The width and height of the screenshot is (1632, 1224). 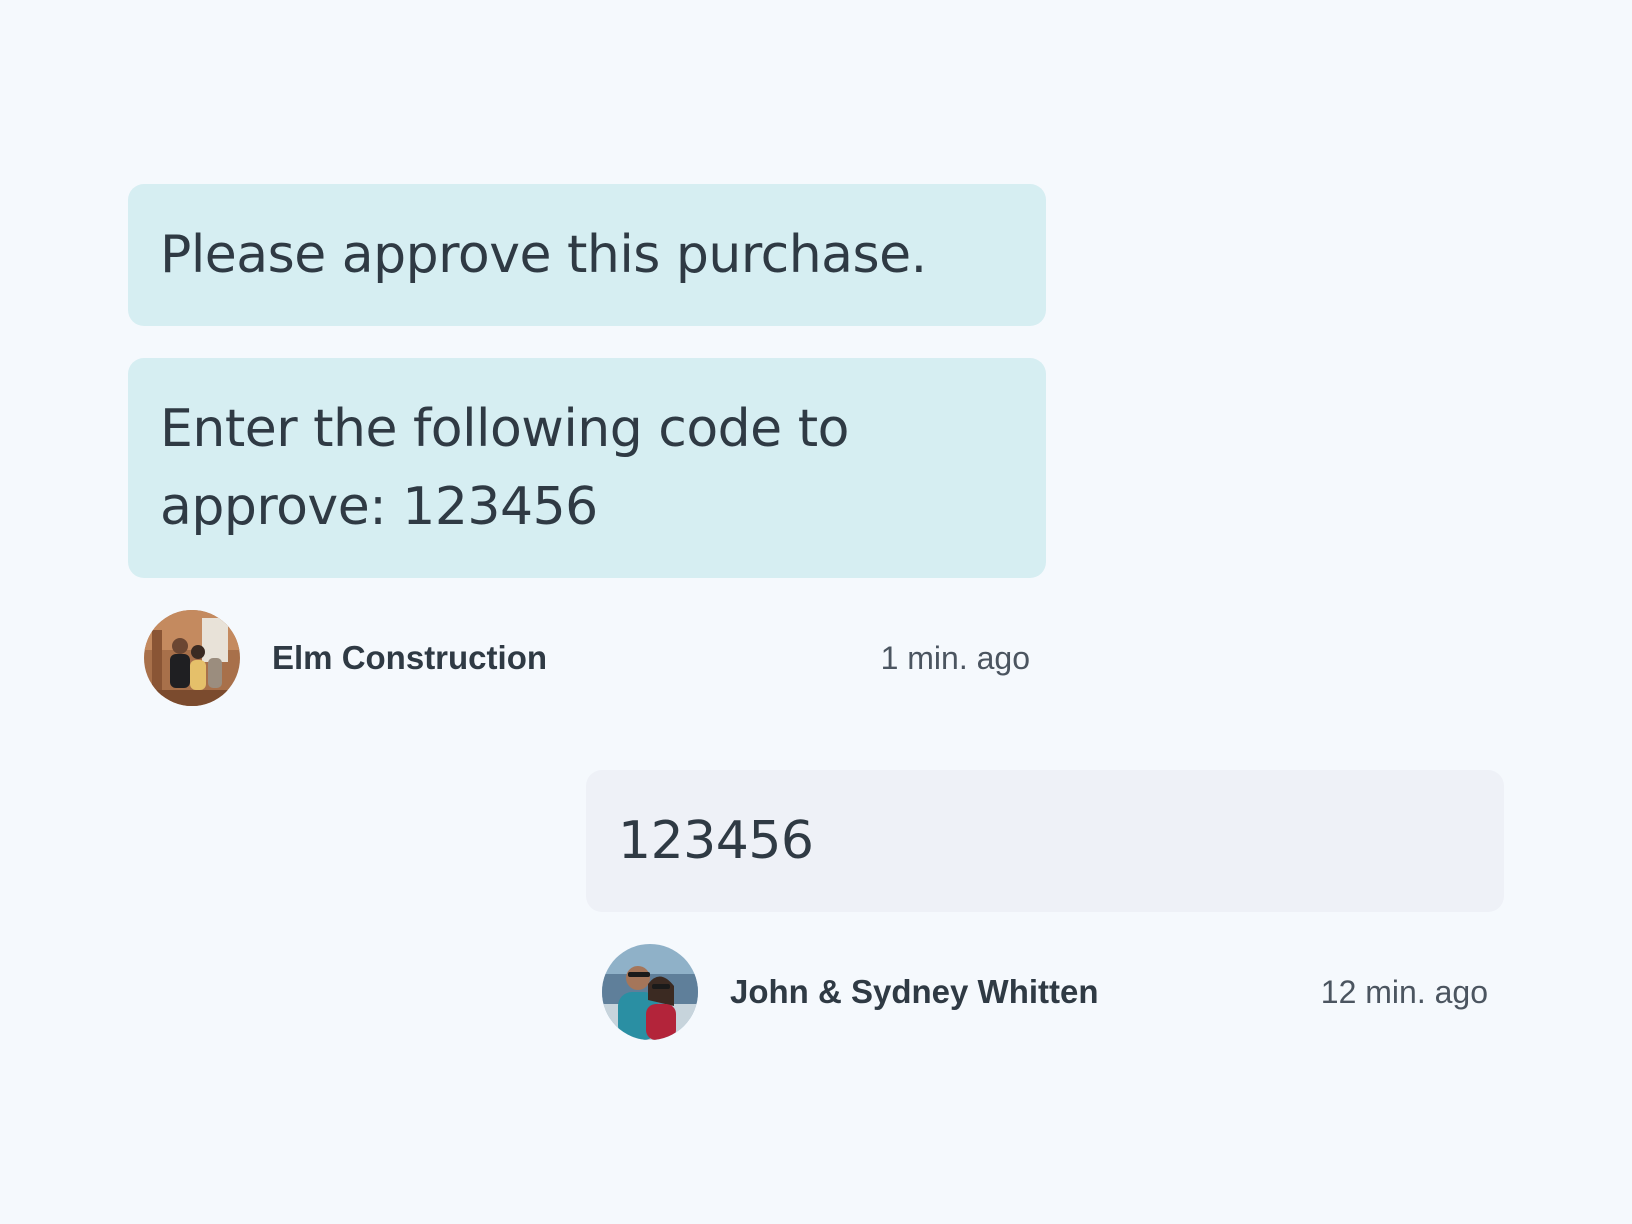 What do you see at coordinates (587, 658) in the screenshot?
I see `message-meta: Elm Construction 1 min. ago` at bounding box center [587, 658].